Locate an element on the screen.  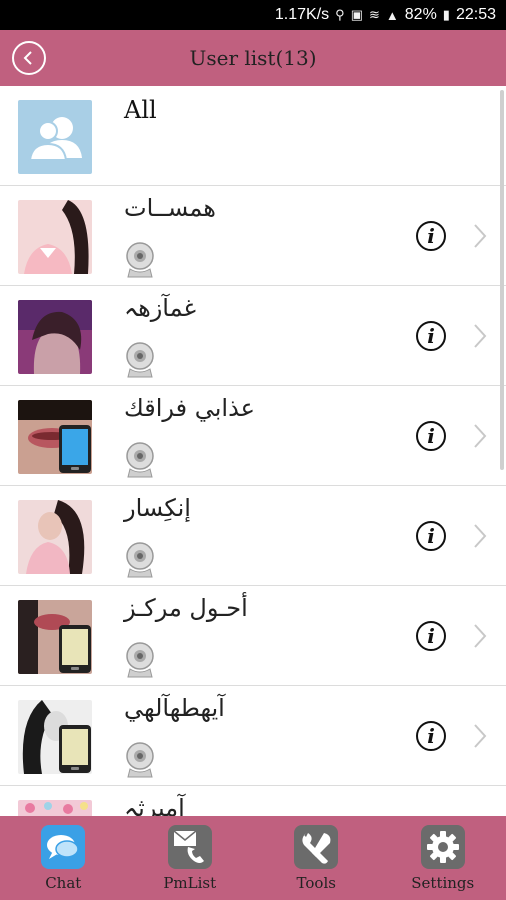
user-name: غمآزهہ is located at coordinates (160, 308).